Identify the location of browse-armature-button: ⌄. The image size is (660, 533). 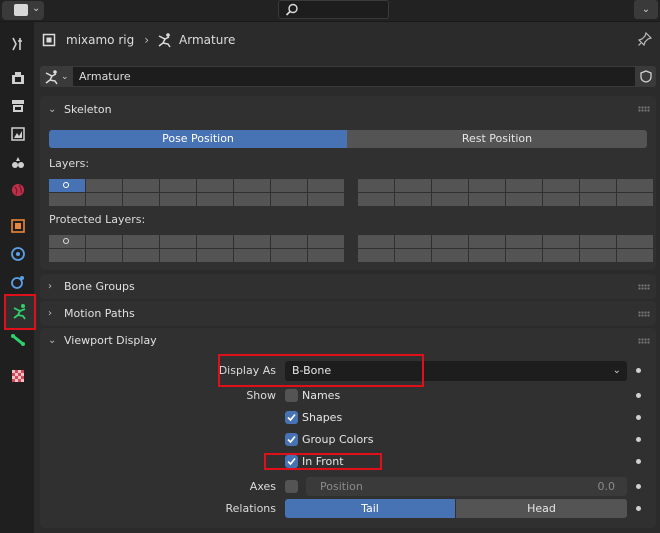
(56, 76).